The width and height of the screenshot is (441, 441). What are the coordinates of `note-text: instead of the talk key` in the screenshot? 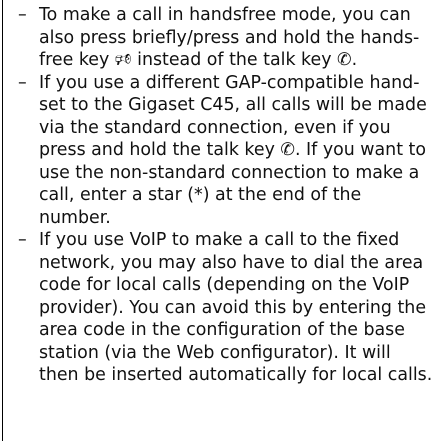 It's located at (234, 60).